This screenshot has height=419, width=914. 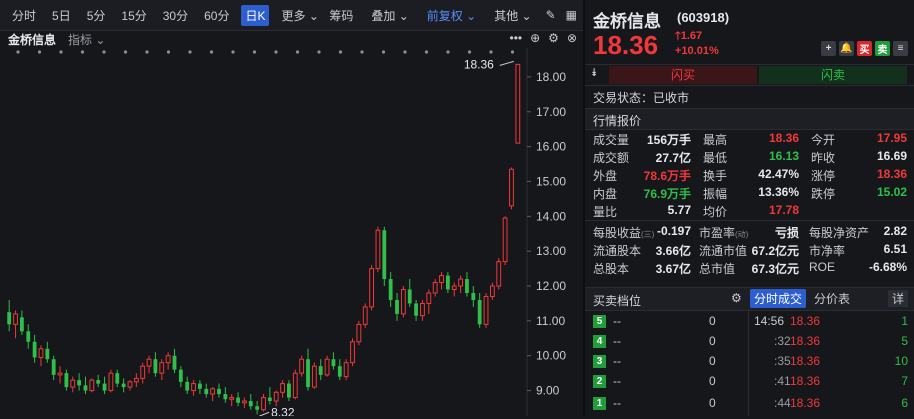 What do you see at coordinates (535, 38) in the screenshot?
I see `add-circle-icon: ⊕` at bounding box center [535, 38].